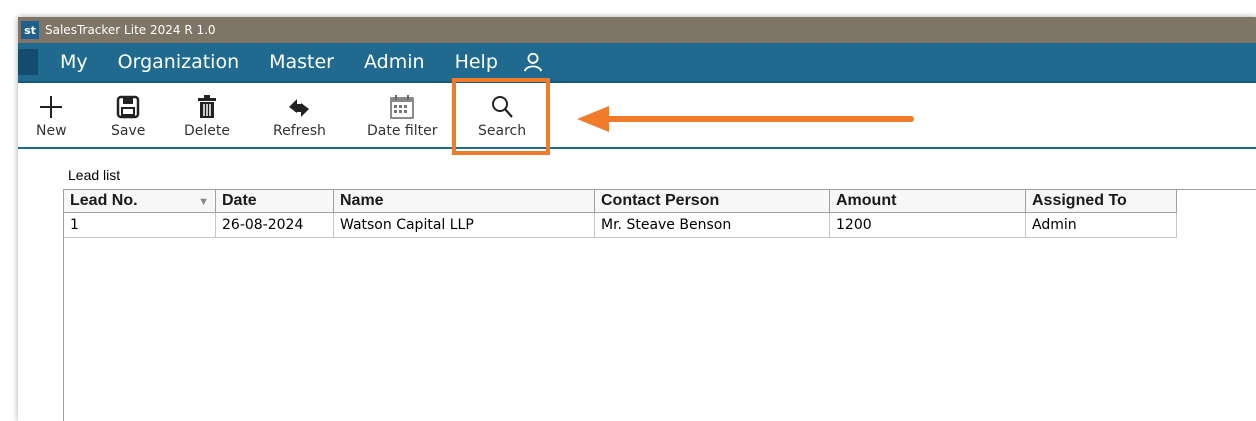 The width and height of the screenshot is (1256, 421). What do you see at coordinates (402, 131) in the screenshot?
I see `date-filter-label: Date filter` at bounding box center [402, 131].